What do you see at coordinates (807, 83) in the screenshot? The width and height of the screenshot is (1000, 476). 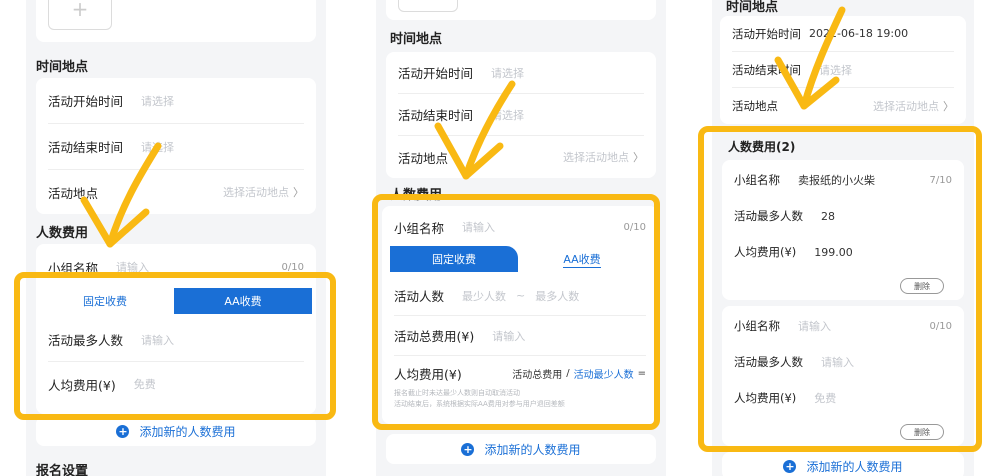 I see `arrow-head-icon` at bounding box center [807, 83].